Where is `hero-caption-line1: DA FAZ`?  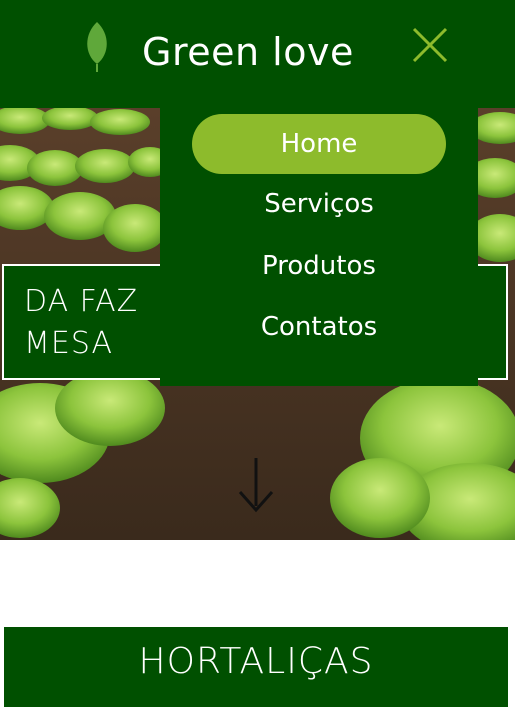
hero-caption-line1: DA FAZ is located at coordinates (81, 301).